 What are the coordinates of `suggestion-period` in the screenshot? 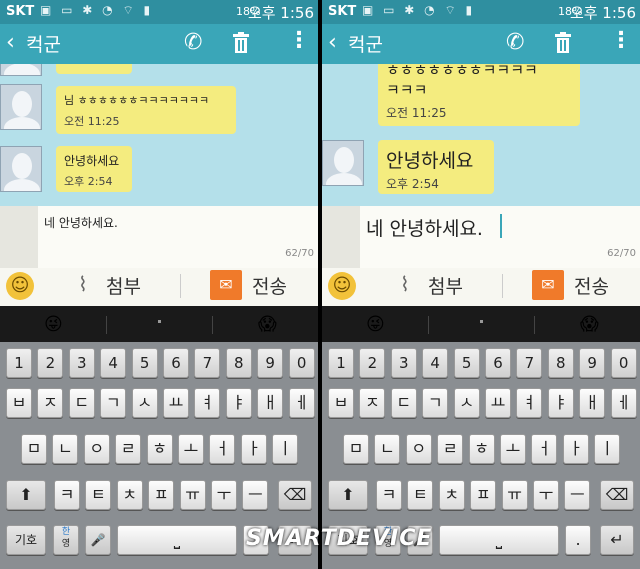 It's located at (481, 321).